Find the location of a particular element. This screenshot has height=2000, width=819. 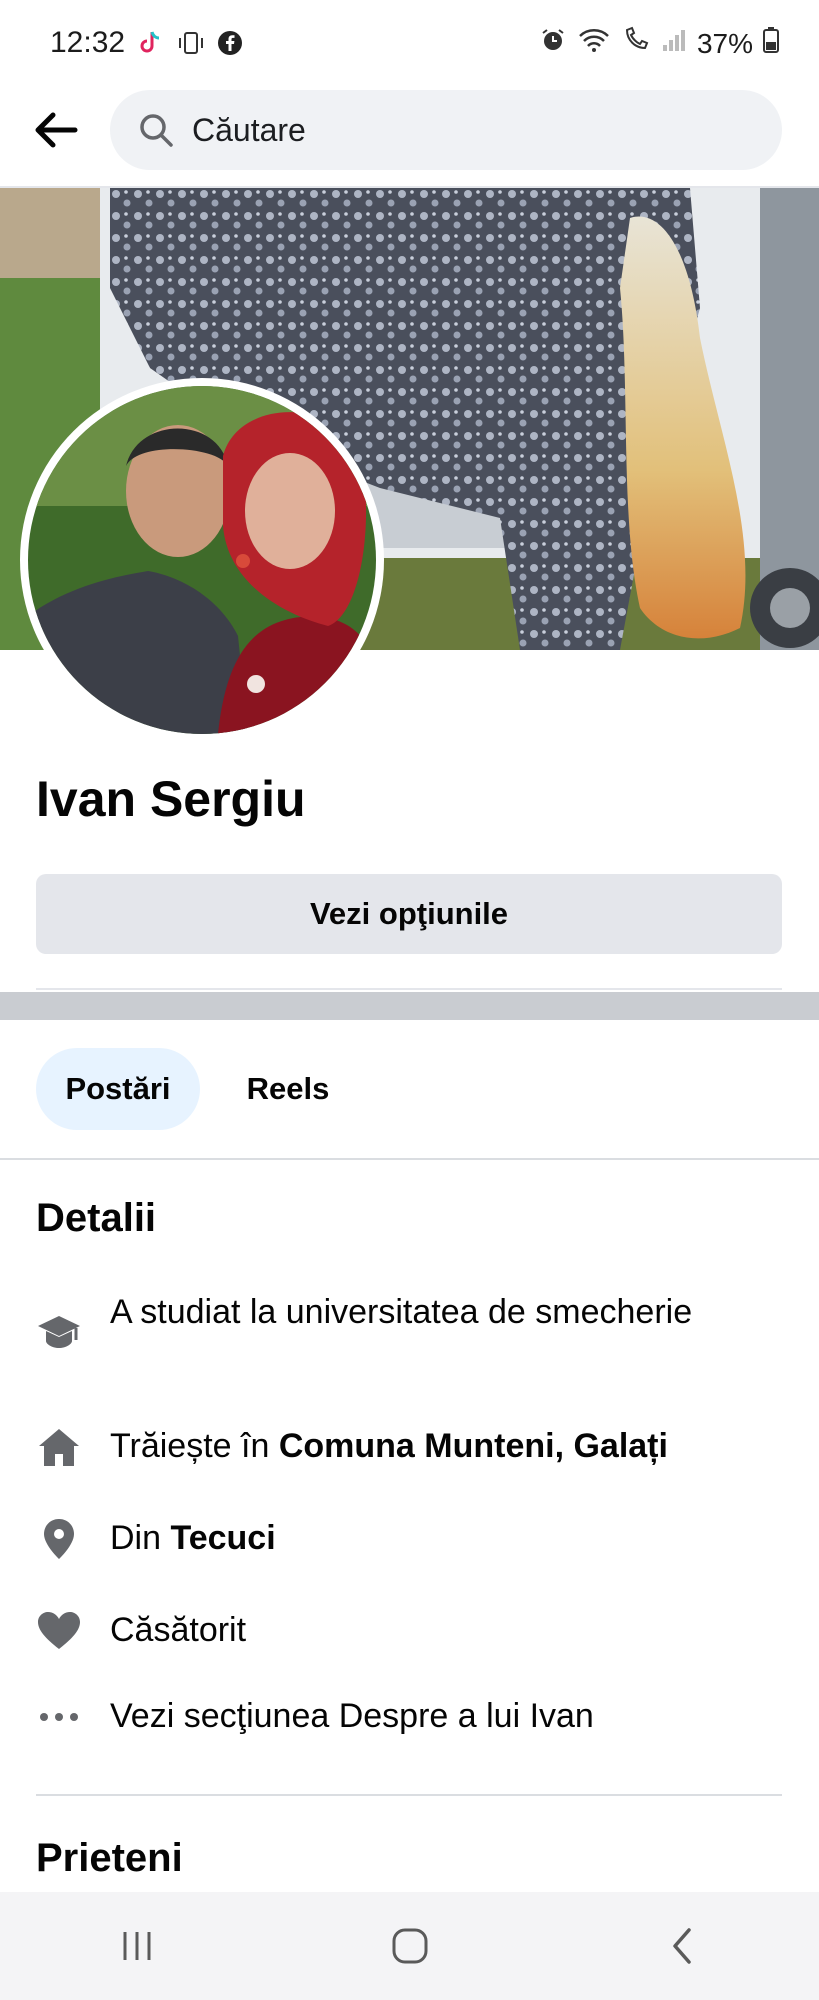

graduation-cap-icon is located at coordinates (59, 1331).